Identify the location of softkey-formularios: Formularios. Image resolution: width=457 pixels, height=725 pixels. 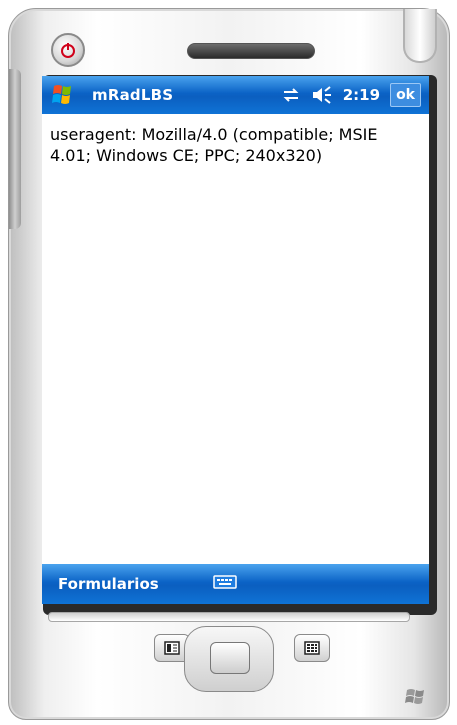
(108, 584).